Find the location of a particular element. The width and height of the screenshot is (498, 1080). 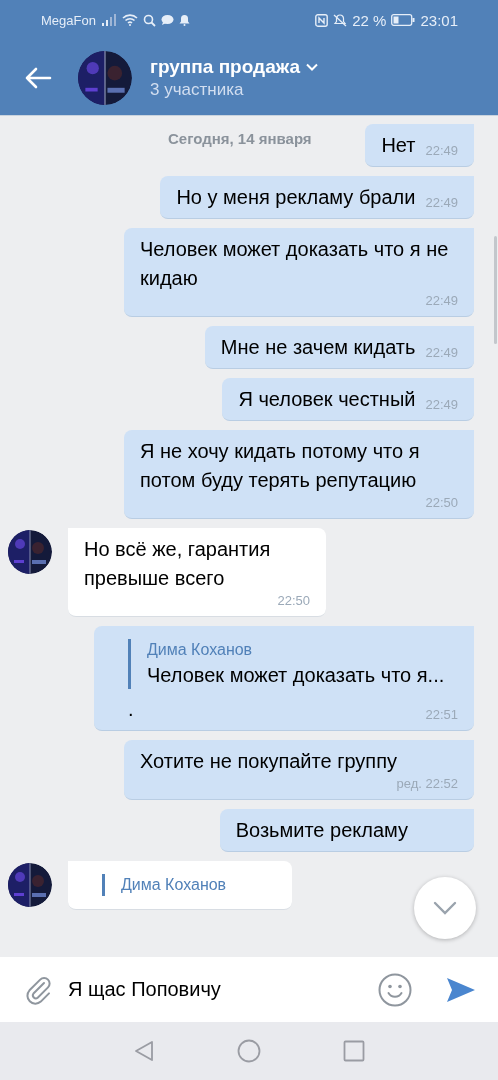

outgoing-message-bubble: Я не хочу кидать потому что я потом буду терять репутацию 22:50 is located at coordinates (299, 474).